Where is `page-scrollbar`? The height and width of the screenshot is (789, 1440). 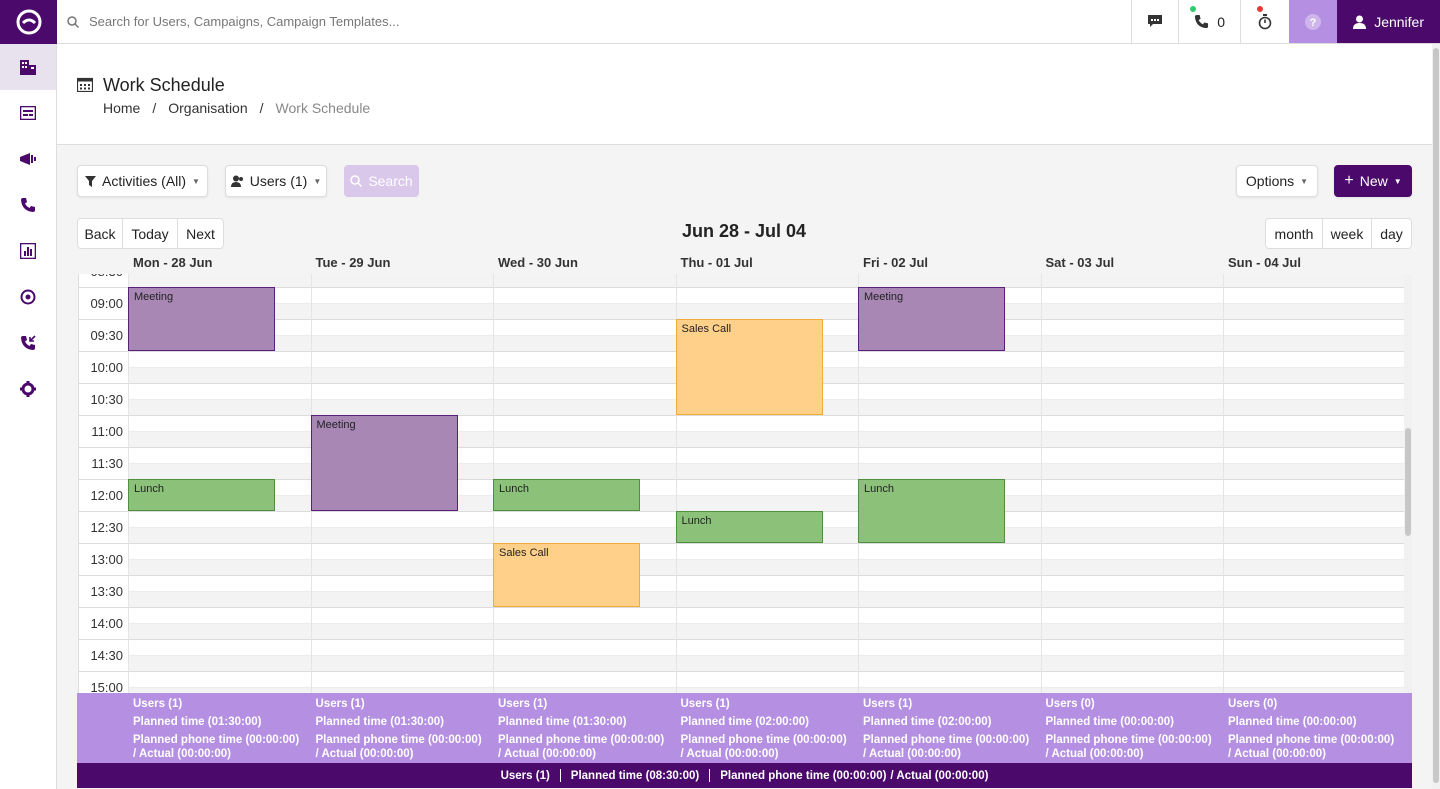
page-scrollbar is located at coordinates (1436, 416).